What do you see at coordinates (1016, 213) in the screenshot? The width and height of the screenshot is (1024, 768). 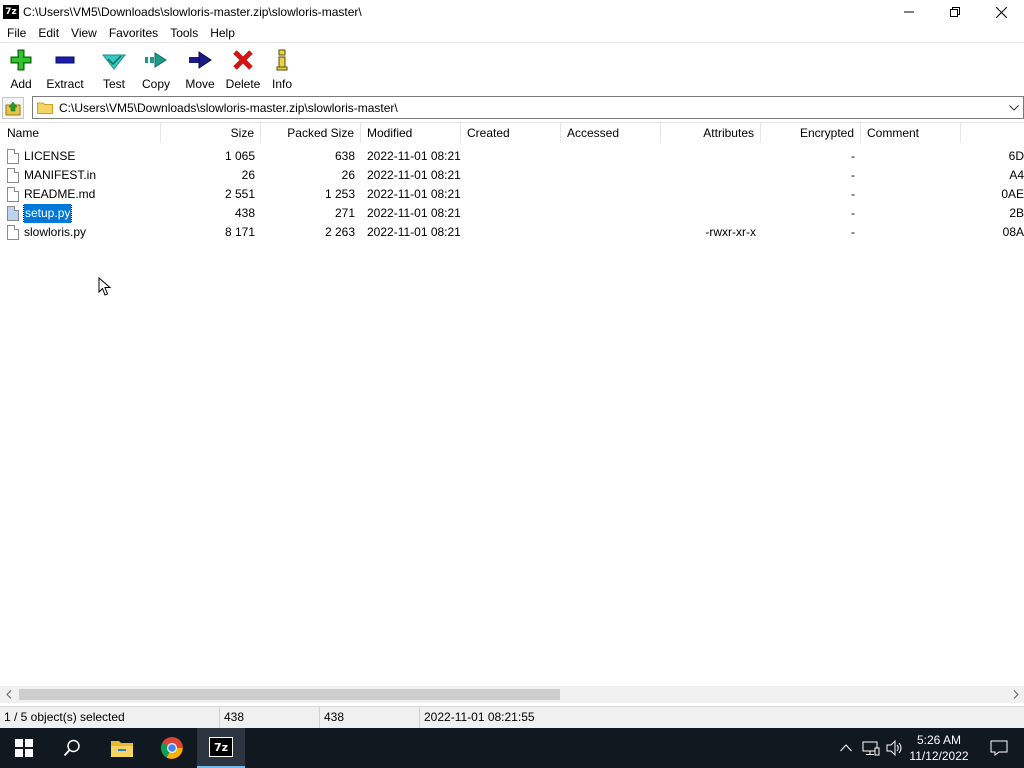 I see `file-crc: 2B` at bounding box center [1016, 213].